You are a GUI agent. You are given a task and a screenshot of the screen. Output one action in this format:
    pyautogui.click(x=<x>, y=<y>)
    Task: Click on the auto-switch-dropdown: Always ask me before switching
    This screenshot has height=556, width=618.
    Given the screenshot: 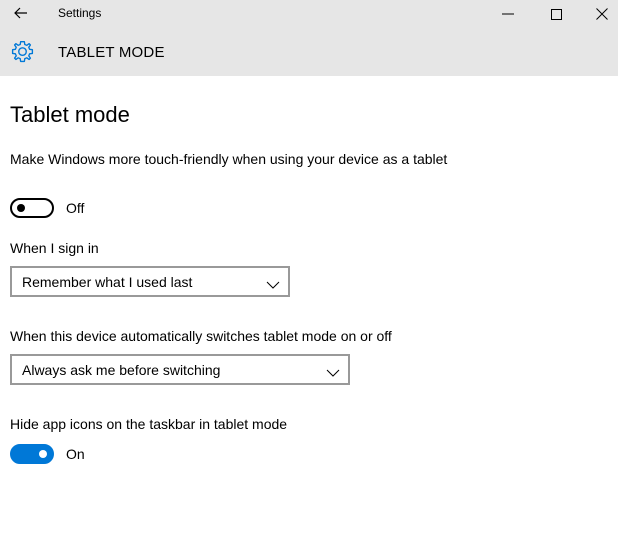 What is the action you would take?
    pyautogui.click(x=180, y=369)
    